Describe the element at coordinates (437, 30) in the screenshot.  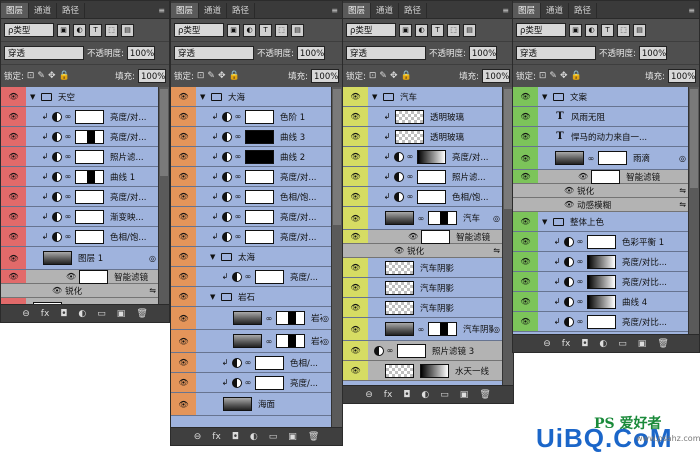
I see `filter-type-icon: T` at that location.